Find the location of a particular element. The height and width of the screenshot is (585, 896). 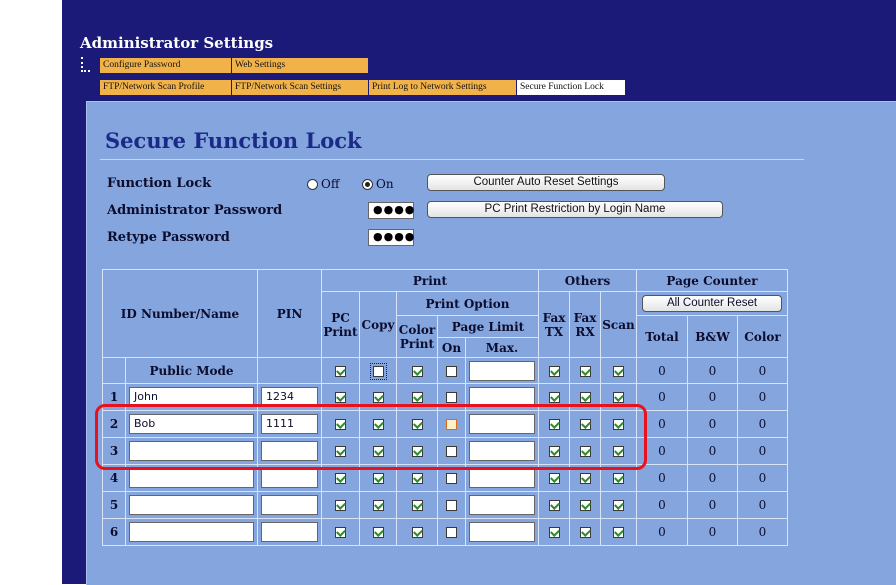

tab-ftp-network-scan-profile: FTP/Network Scan Profile is located at coordinates (166, 87).